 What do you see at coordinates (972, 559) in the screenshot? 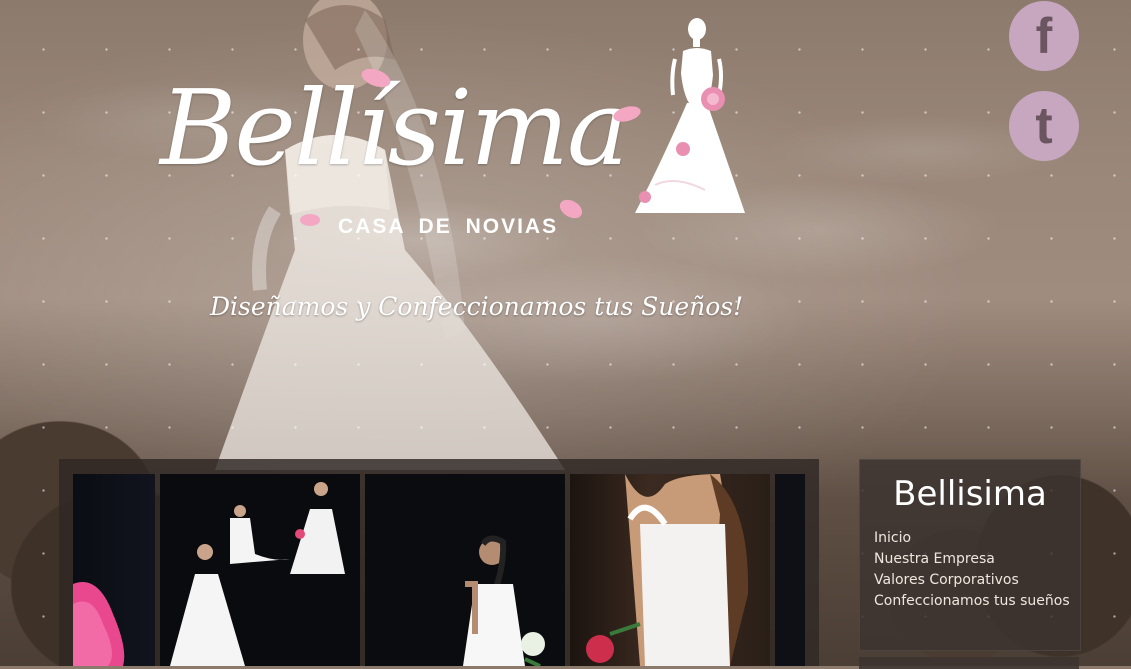
I see `menu-item-nuestra-empresa: Nuestra Empresa` at bounding box center [972, 559].